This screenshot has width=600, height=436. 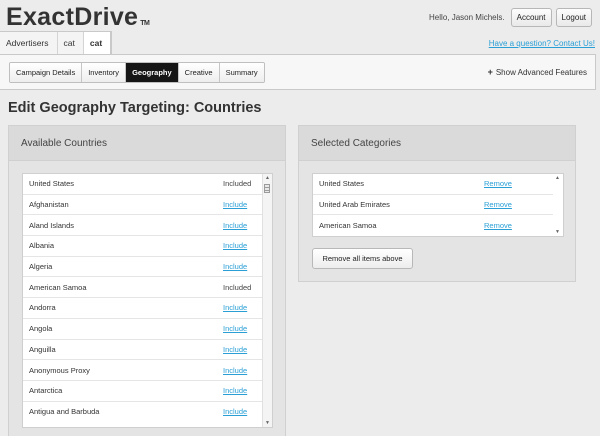 What do you see at coordinates (267, 300) in the screenshot?
I see `available-list-scrollbar: ▲ ▼` at bounding box center [267, 300].